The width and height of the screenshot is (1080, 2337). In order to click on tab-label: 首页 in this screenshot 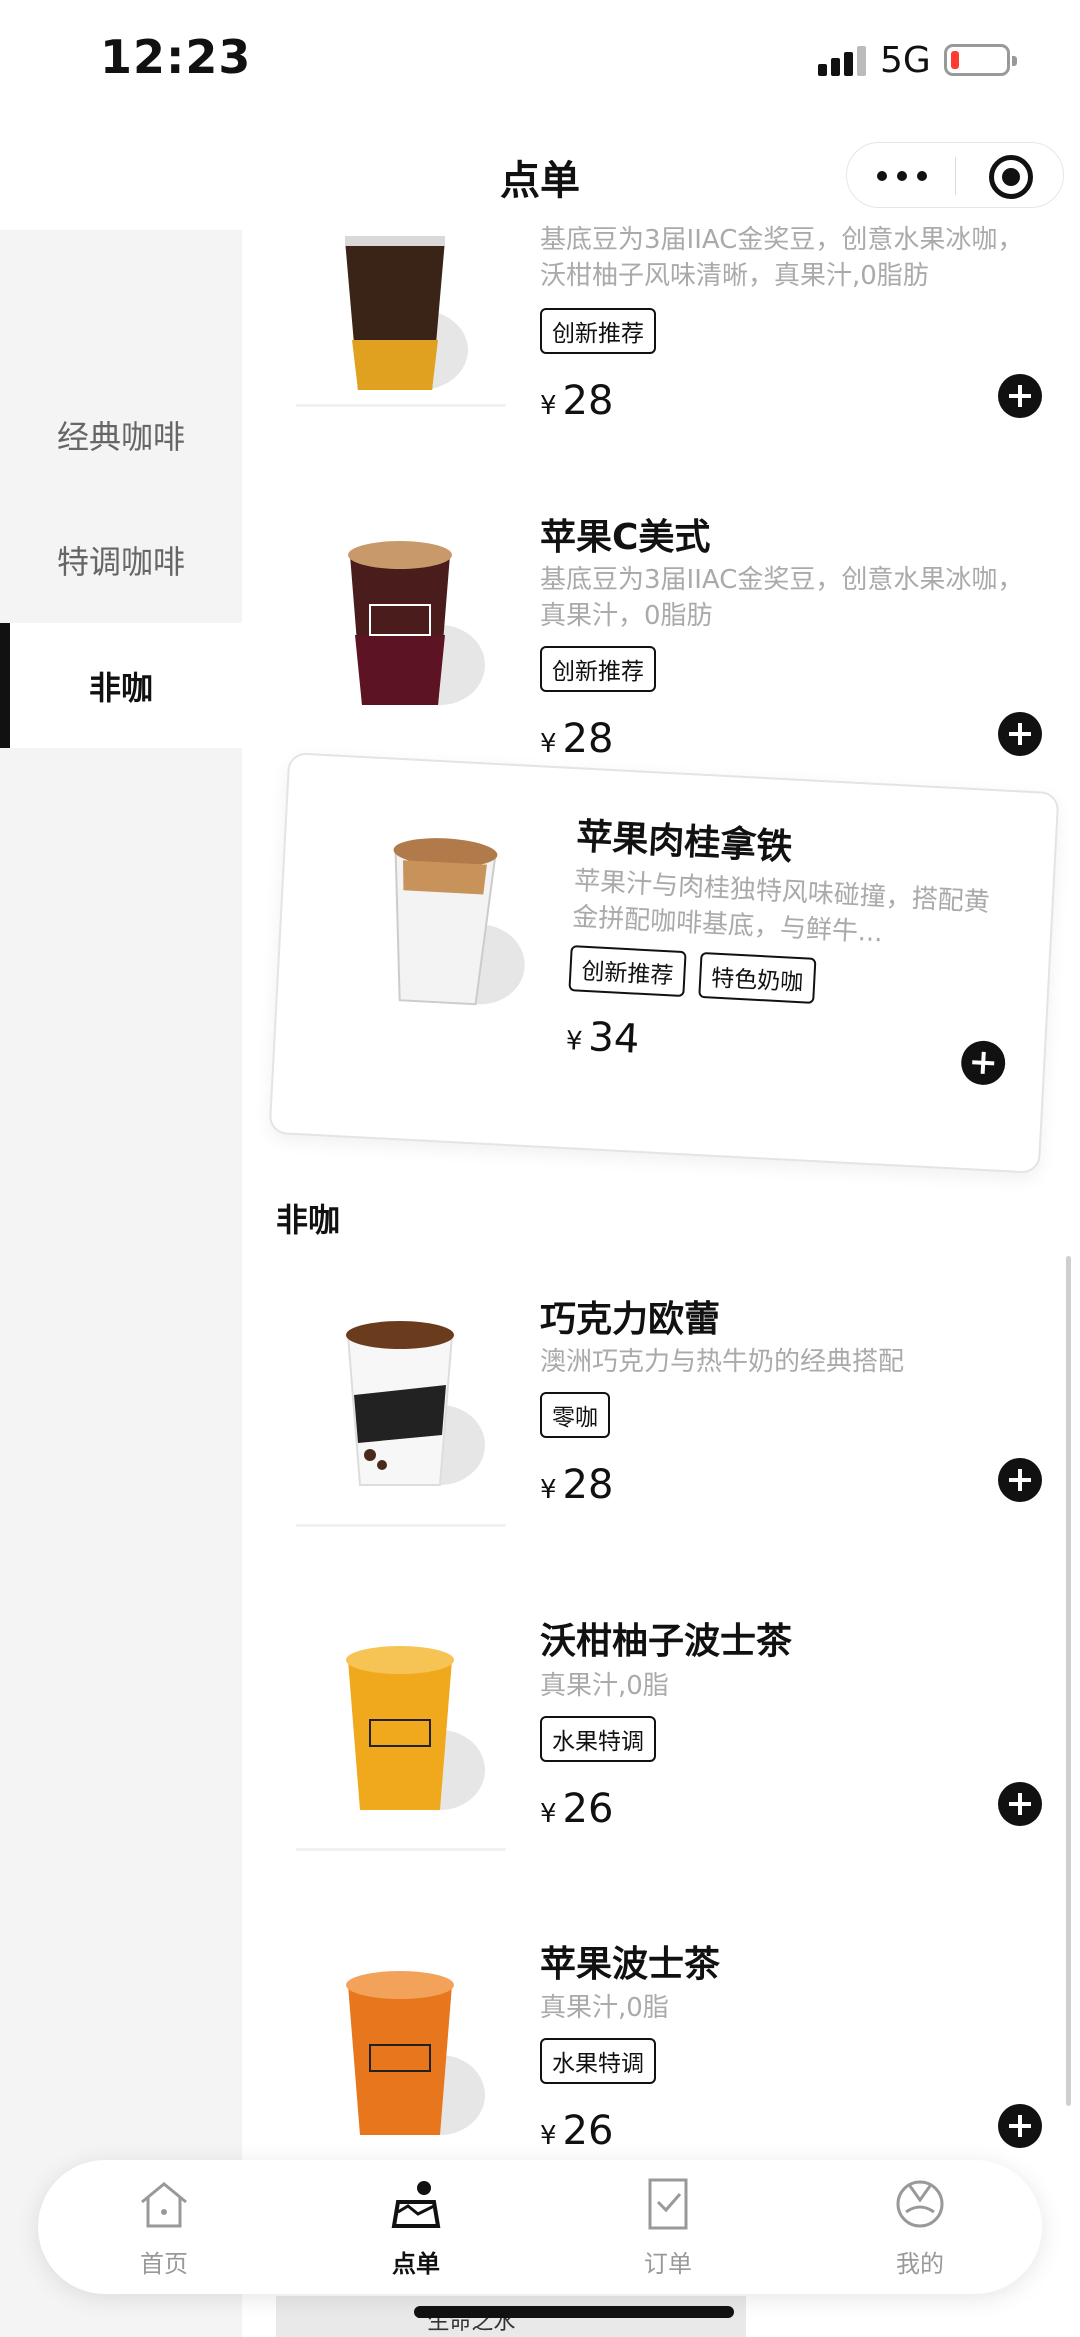, I will do `click(164, 2264)`.